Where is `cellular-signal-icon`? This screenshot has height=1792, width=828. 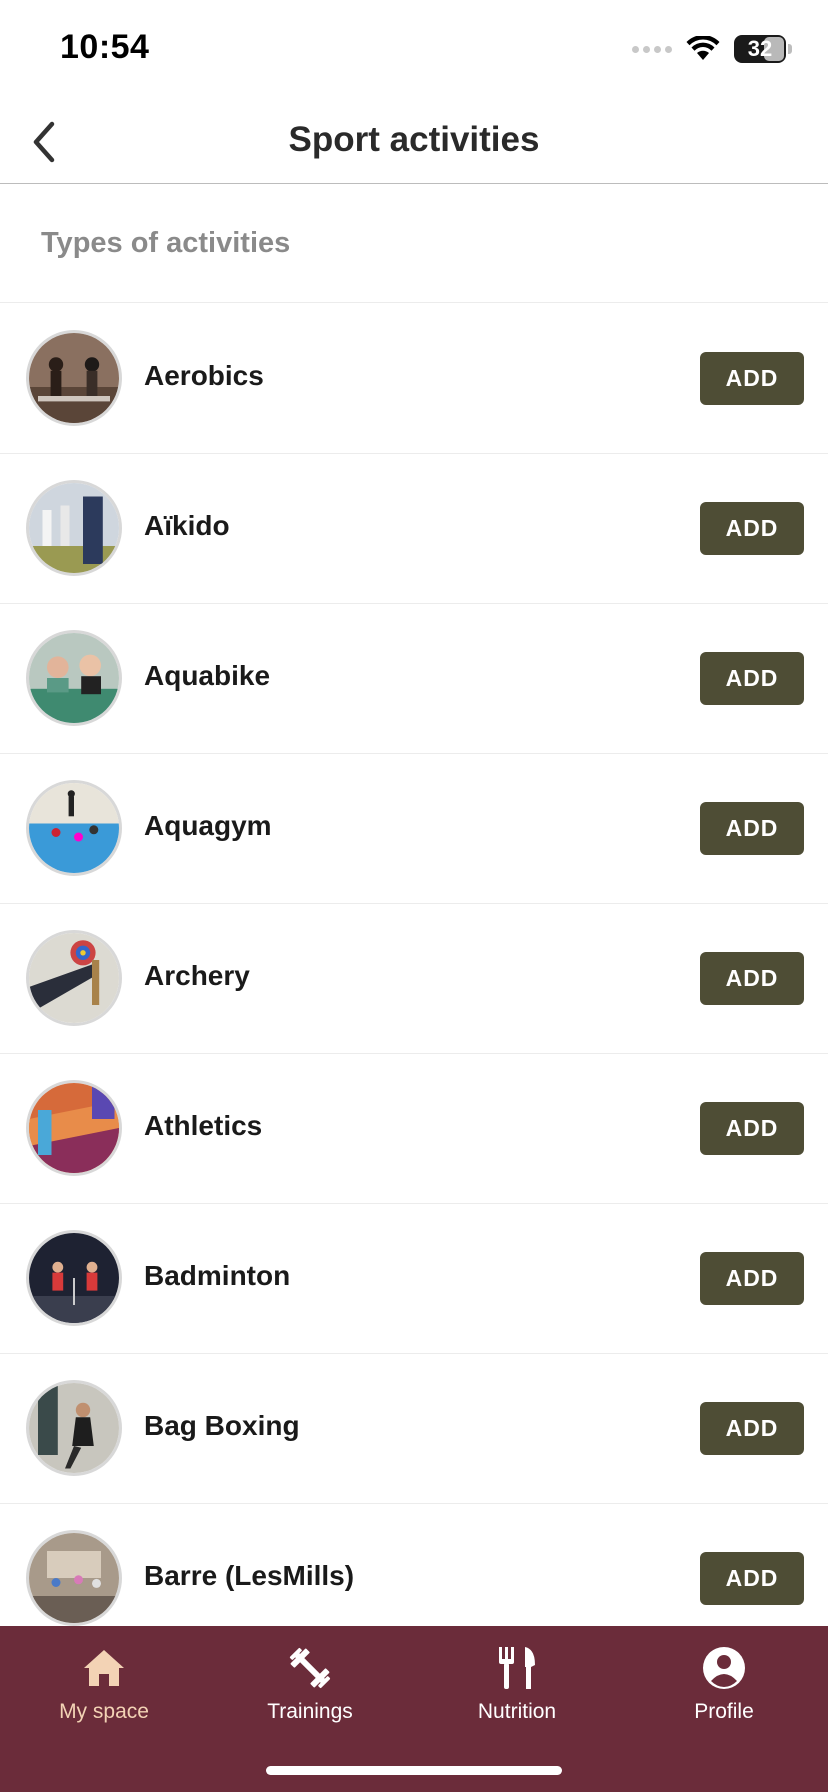 cellular-signal-icon is located at coordinates (652, 49).